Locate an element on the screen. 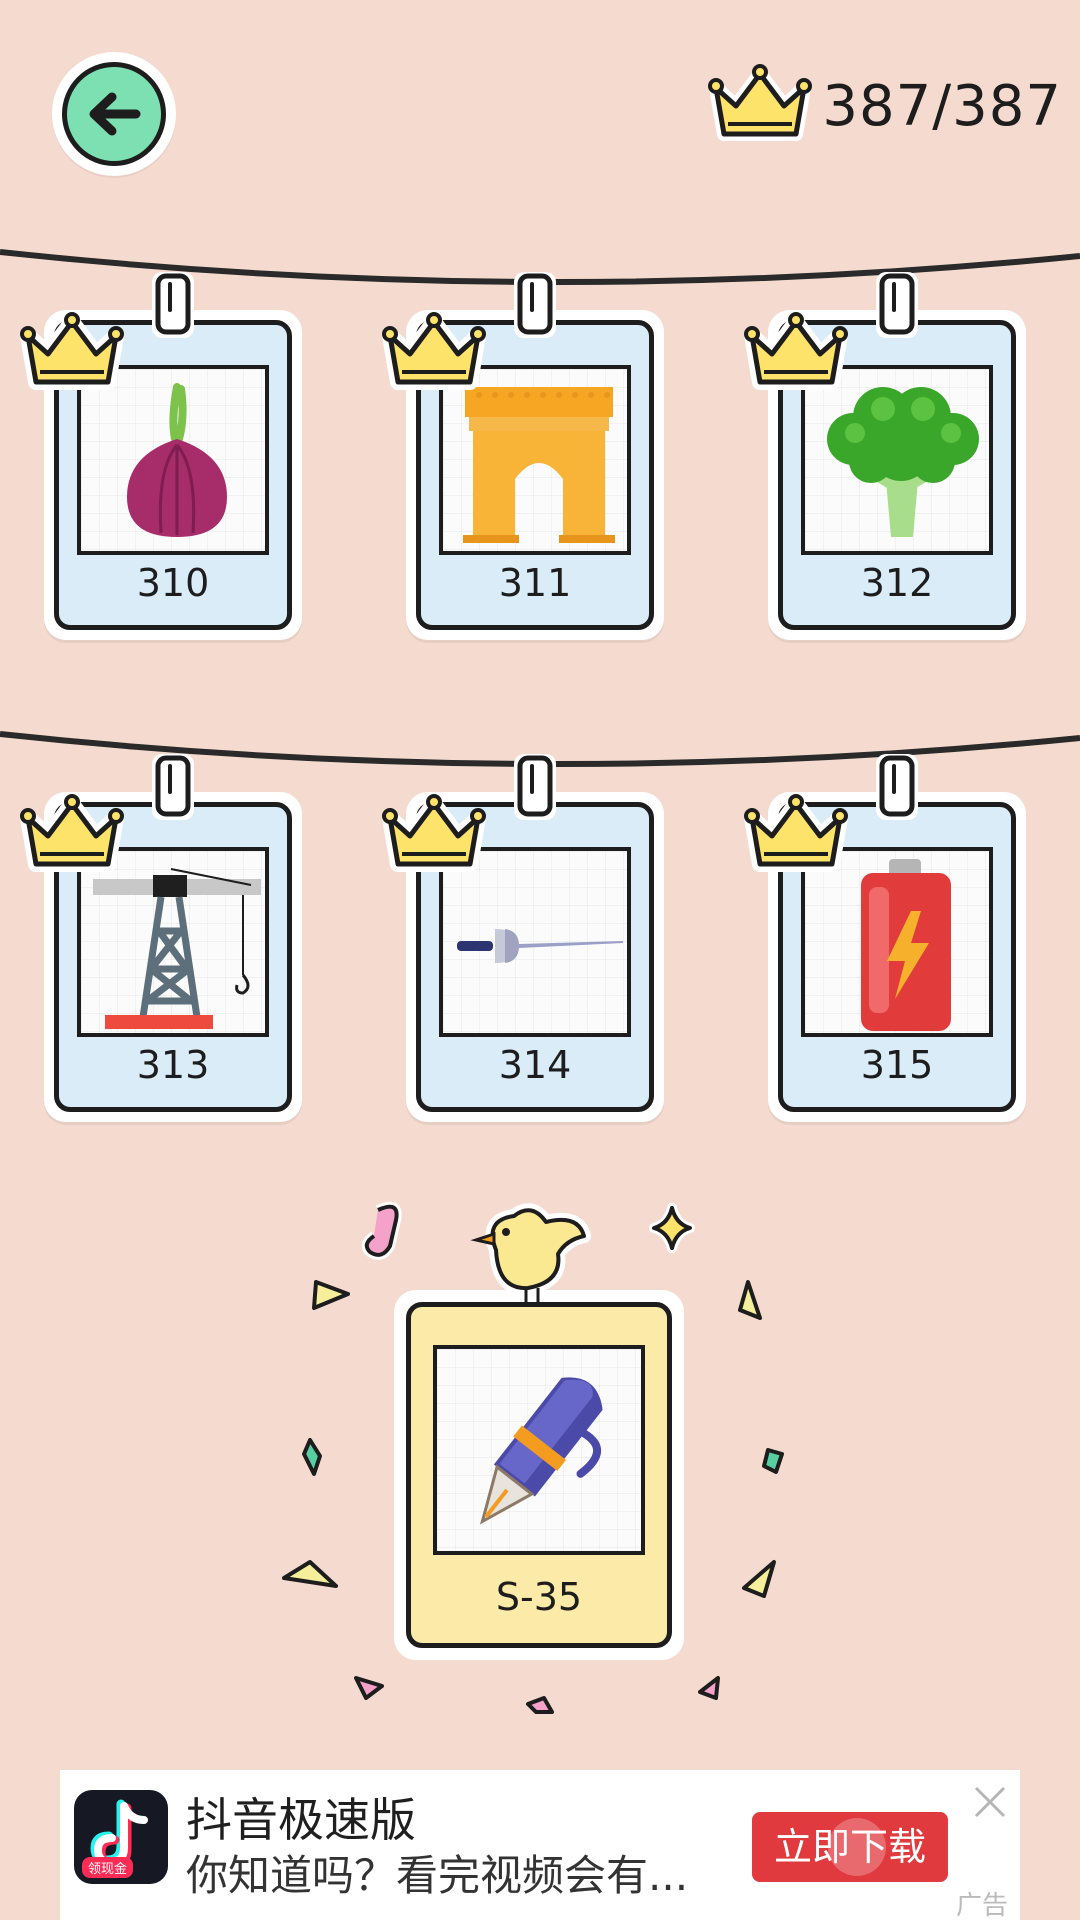 This screenshot has height=1920, width=1080. featured-card-paper: S-35 is located at coordinates (539, 1475).